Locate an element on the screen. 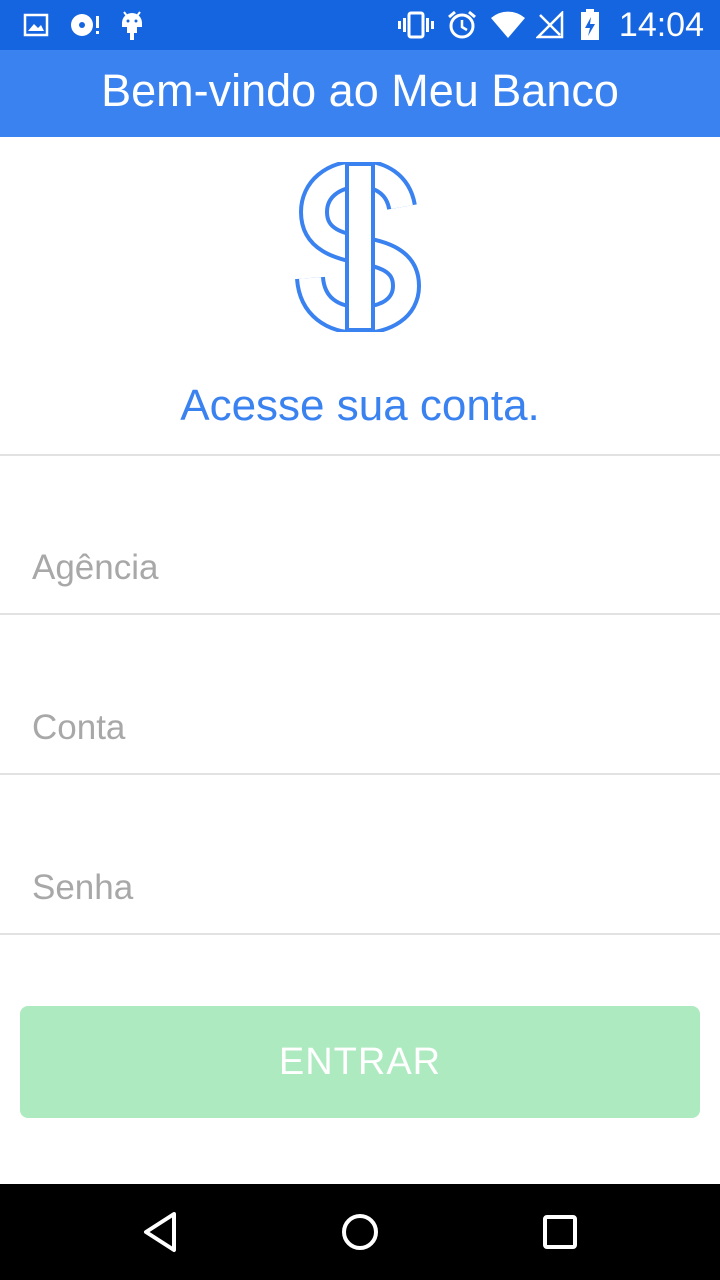 The height and width of the screenshot is (1280, 720). recents-icon is located at coordinates (560, 1232).